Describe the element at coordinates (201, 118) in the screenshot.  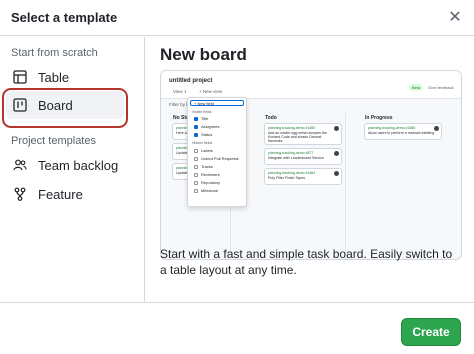
I see `preview-menu-item: Title` at that location.